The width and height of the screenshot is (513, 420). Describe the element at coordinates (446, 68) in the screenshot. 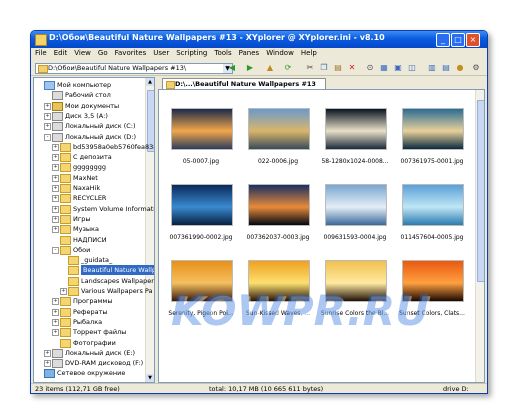

I see `view-icon: ▤` at that location.